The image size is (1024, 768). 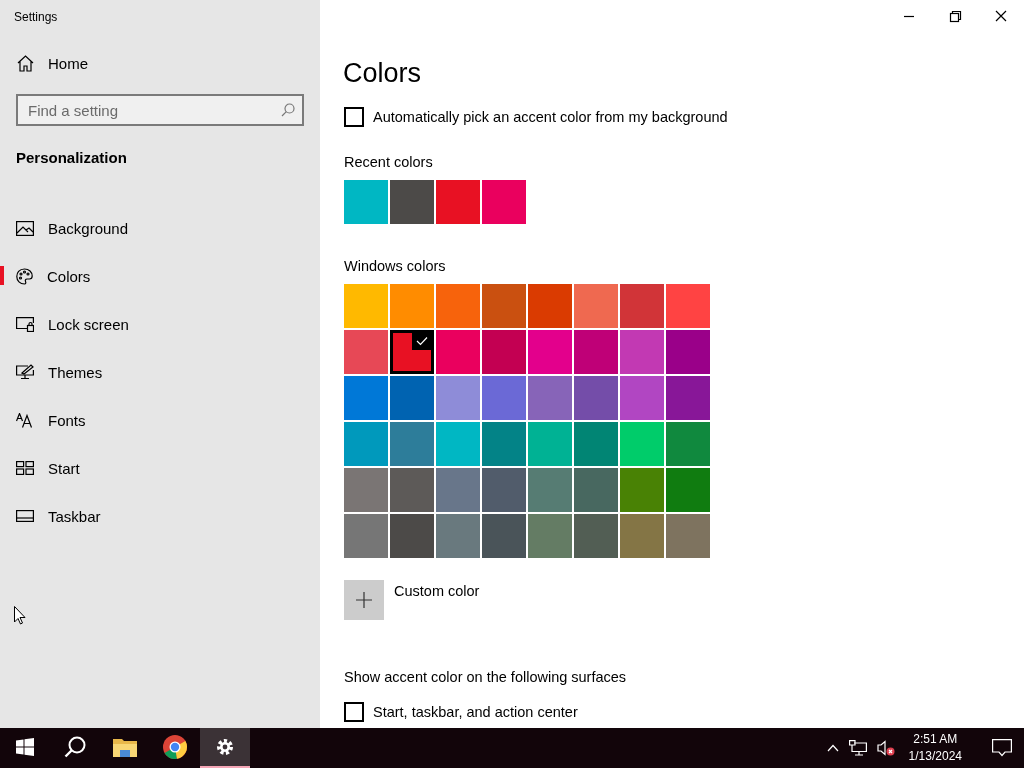 What do you see at coordinates (25, 516) in the screenshot?
I see `taskbar-icon` at bounding box center [25, 516].